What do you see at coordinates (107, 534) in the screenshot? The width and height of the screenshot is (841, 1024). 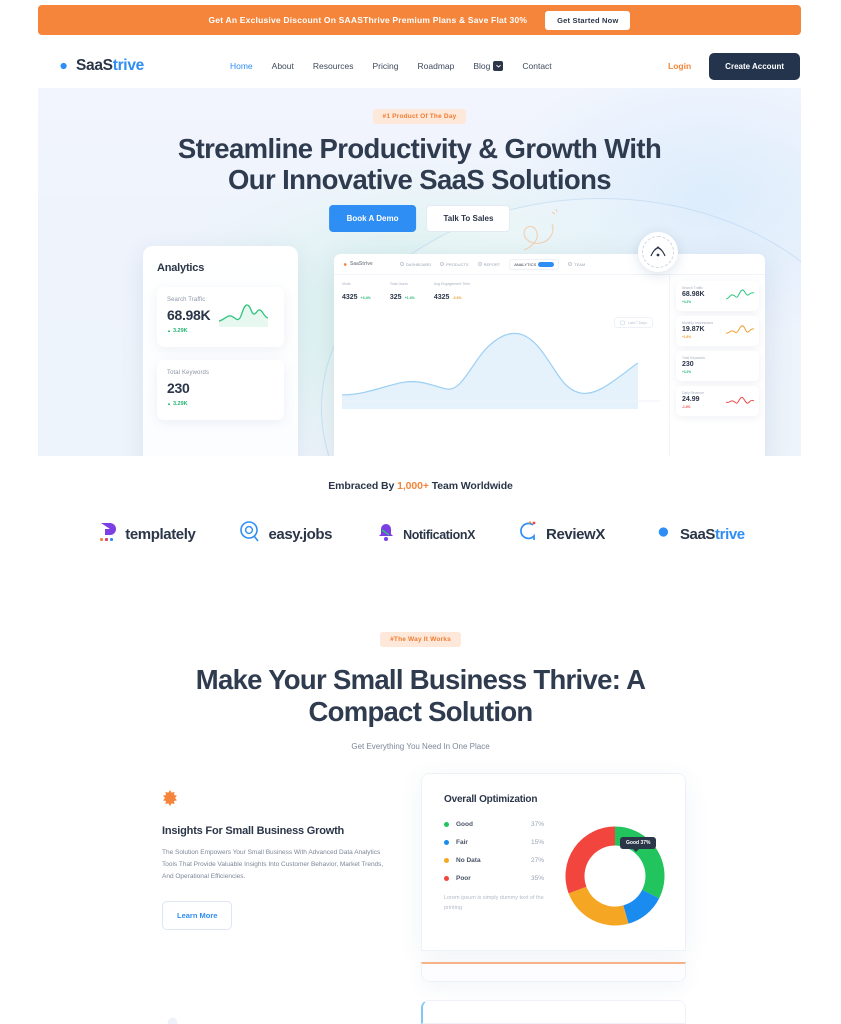 I see `templately-logo-icon` at bounding box center [107, 534].